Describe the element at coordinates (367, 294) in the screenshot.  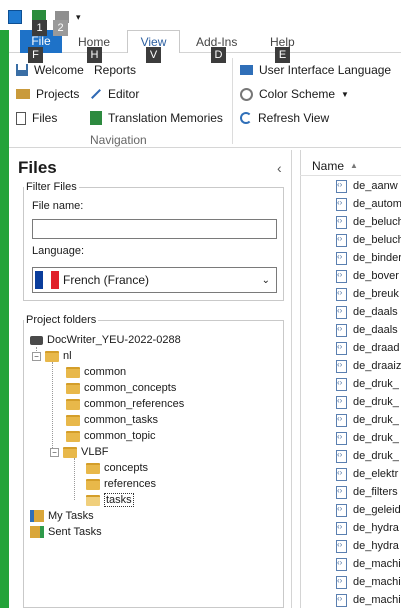
I see `file-row: de_breuk` at that location.